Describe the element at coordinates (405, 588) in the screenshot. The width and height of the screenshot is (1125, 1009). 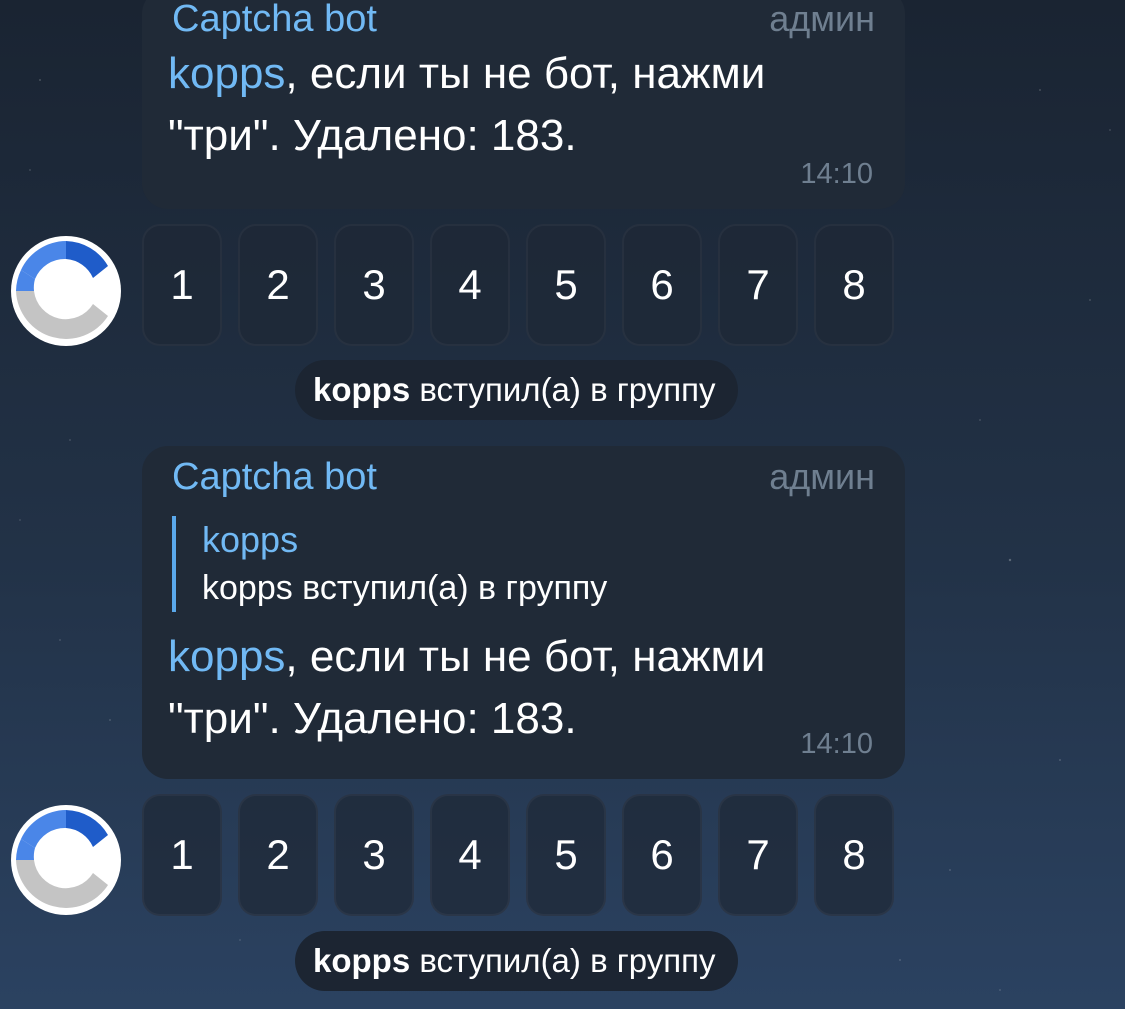
I see `reply-text: kopps вступил(а) в группу` at that location.